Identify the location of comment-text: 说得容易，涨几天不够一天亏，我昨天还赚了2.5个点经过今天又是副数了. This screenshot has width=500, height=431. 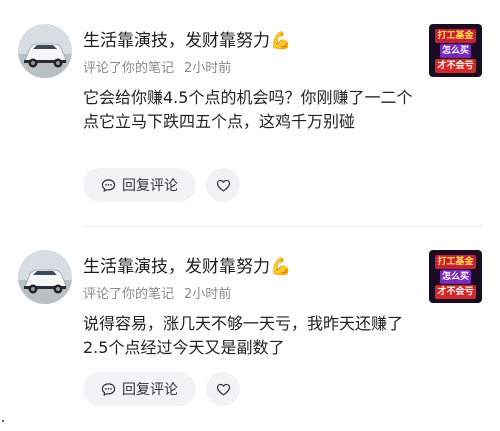
(243, 335).